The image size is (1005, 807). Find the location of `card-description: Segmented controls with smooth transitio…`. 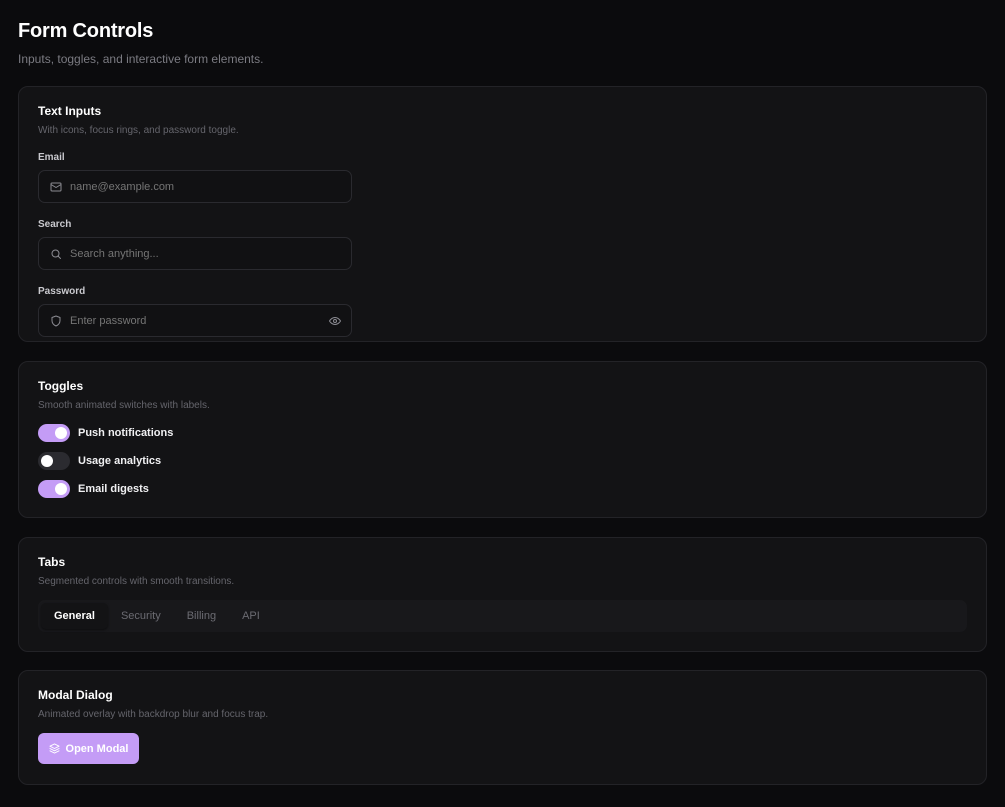

card-description: Segmented controls with smooth transitio… is located at coordinates (136, 581).